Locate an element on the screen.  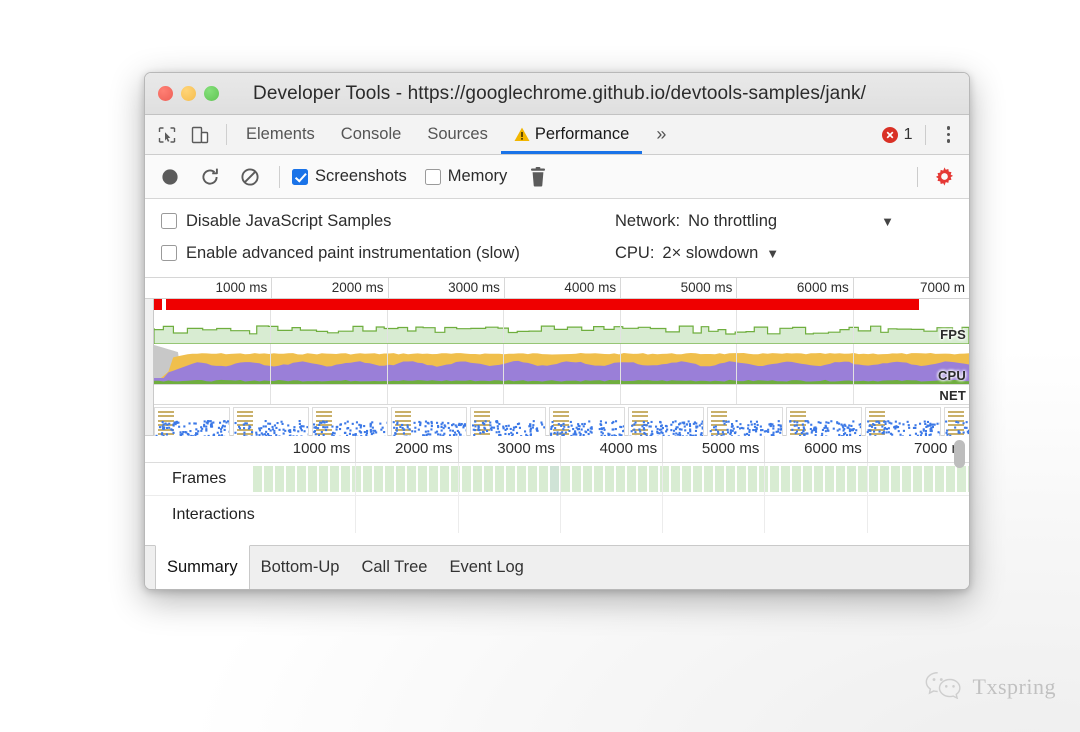
tab-summary: Summary is located at coordinates (202, 567).